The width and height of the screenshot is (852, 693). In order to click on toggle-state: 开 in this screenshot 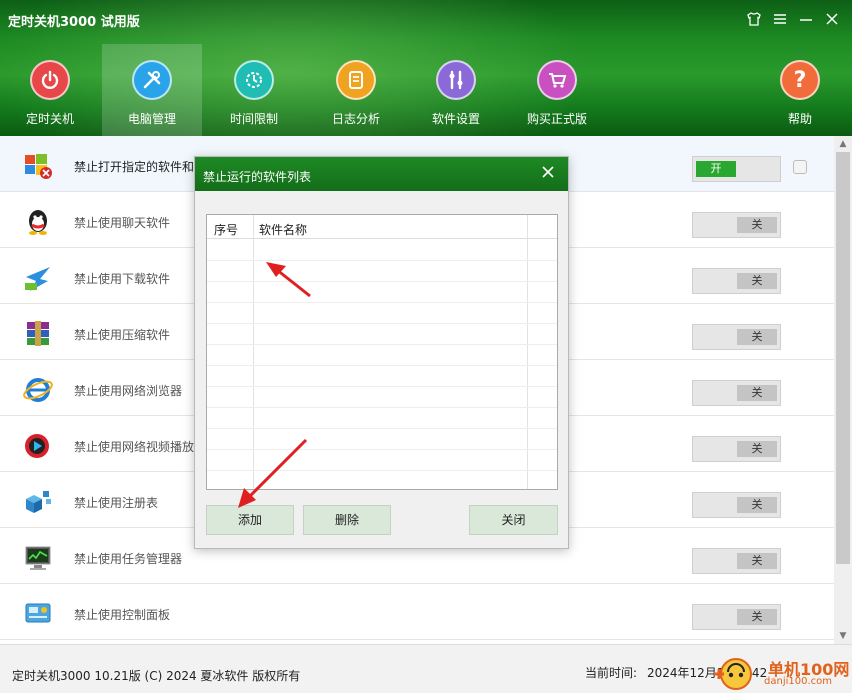, I will do `click(716, 169)`.